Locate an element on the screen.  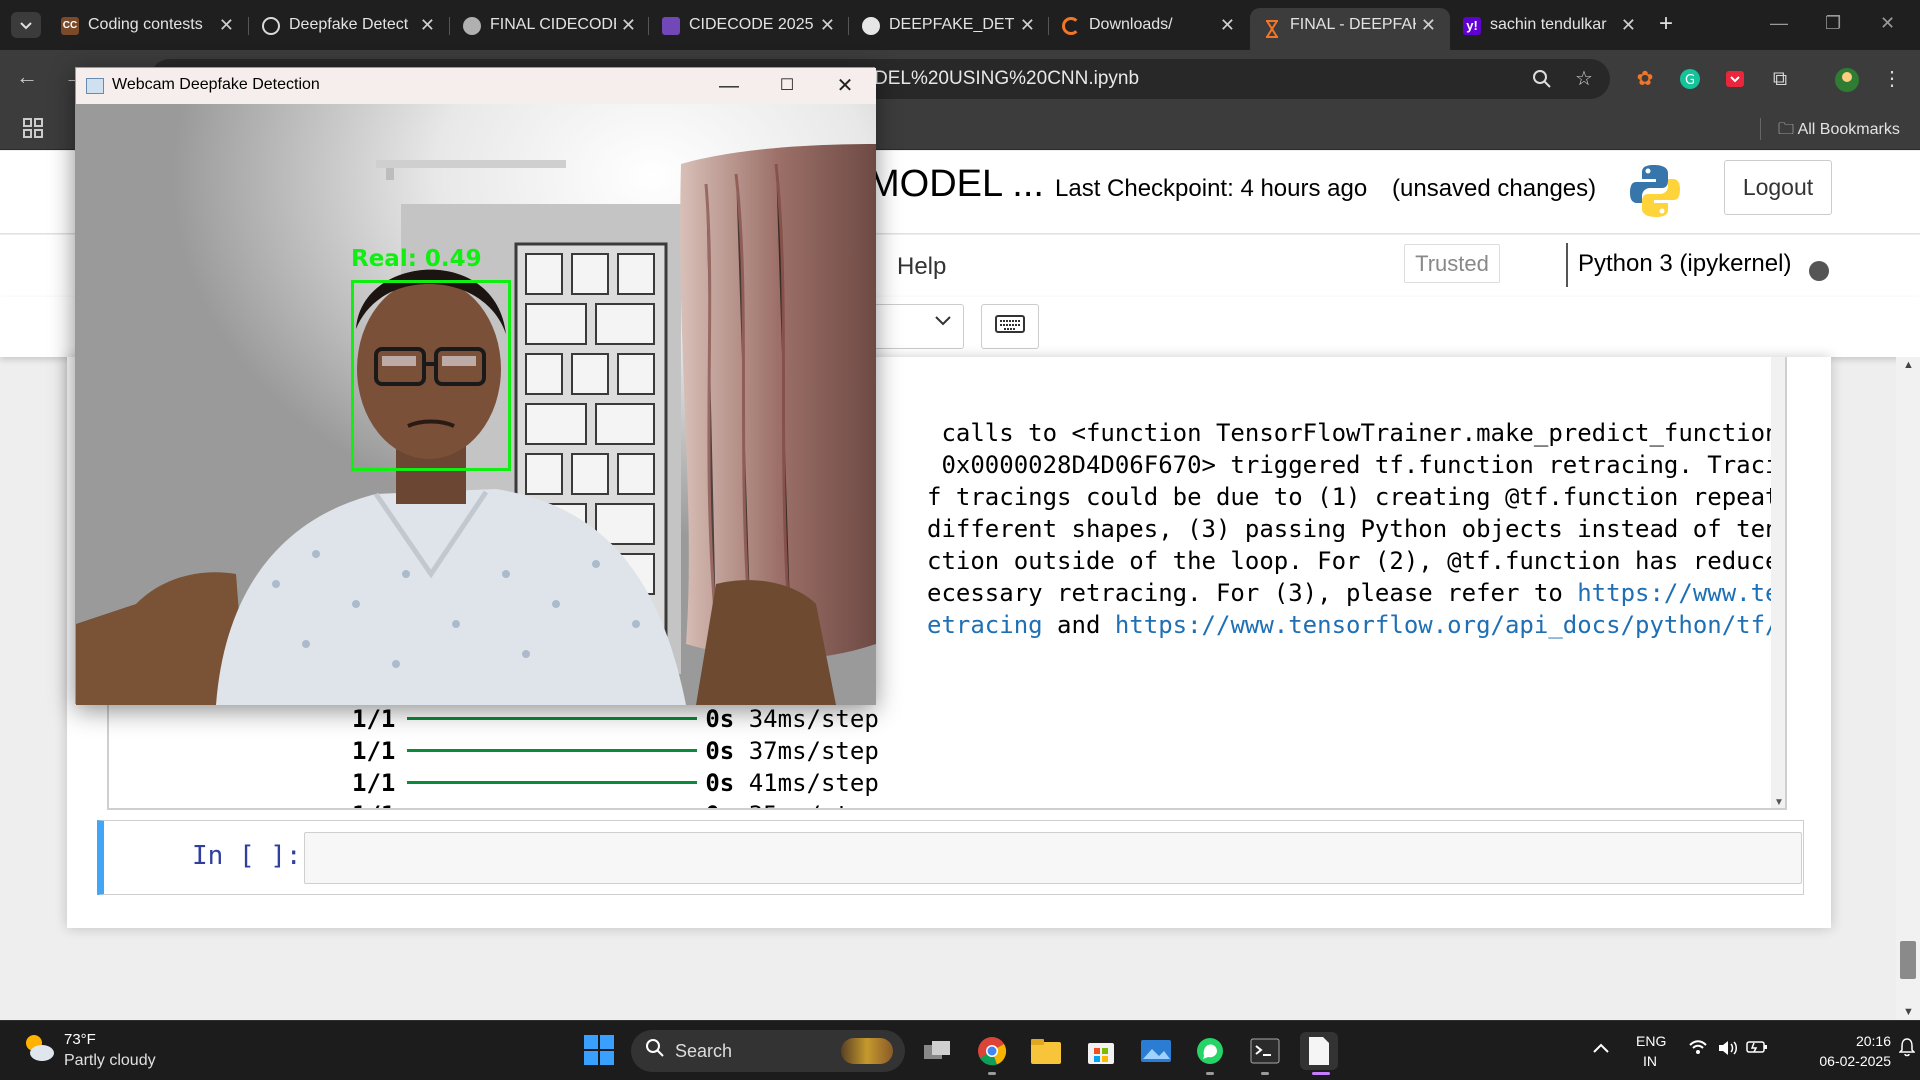
tab-final-deepfake-active: FINAL - DEEPFAK ✕ is located at coordinates (1350, 29).